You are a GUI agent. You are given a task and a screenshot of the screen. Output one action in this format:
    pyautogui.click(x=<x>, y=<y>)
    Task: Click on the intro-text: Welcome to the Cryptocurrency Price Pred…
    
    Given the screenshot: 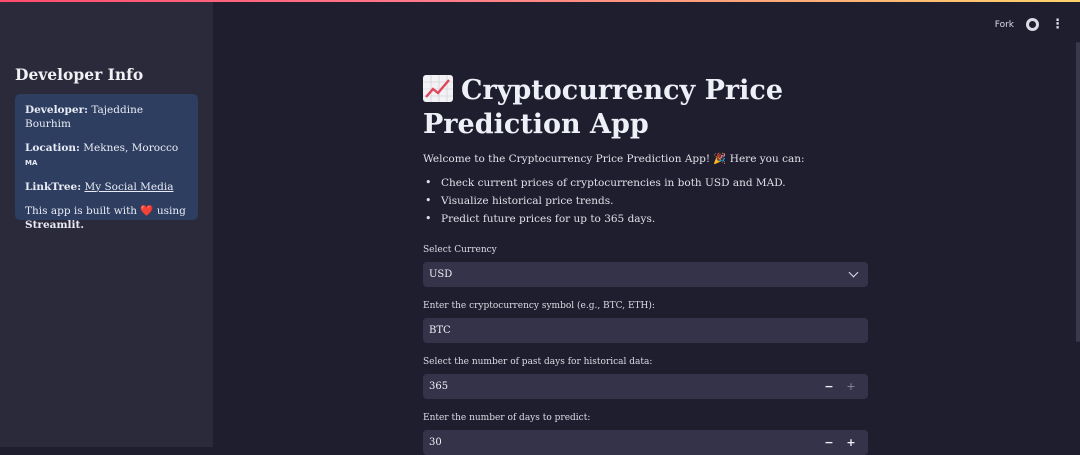 What is the action you would take?
    pyautogui.click(x=614, y=159)
    